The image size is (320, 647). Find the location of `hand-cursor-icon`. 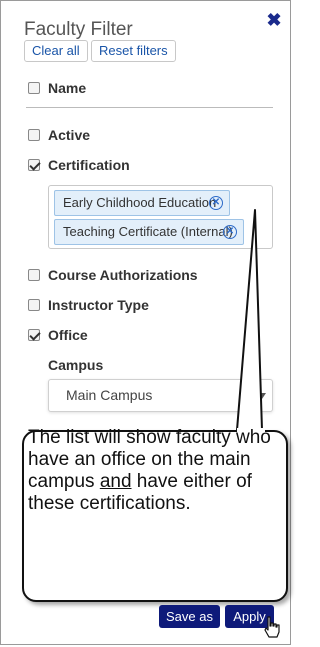

hand-cursor-icon is located at coordinates (272, 627).